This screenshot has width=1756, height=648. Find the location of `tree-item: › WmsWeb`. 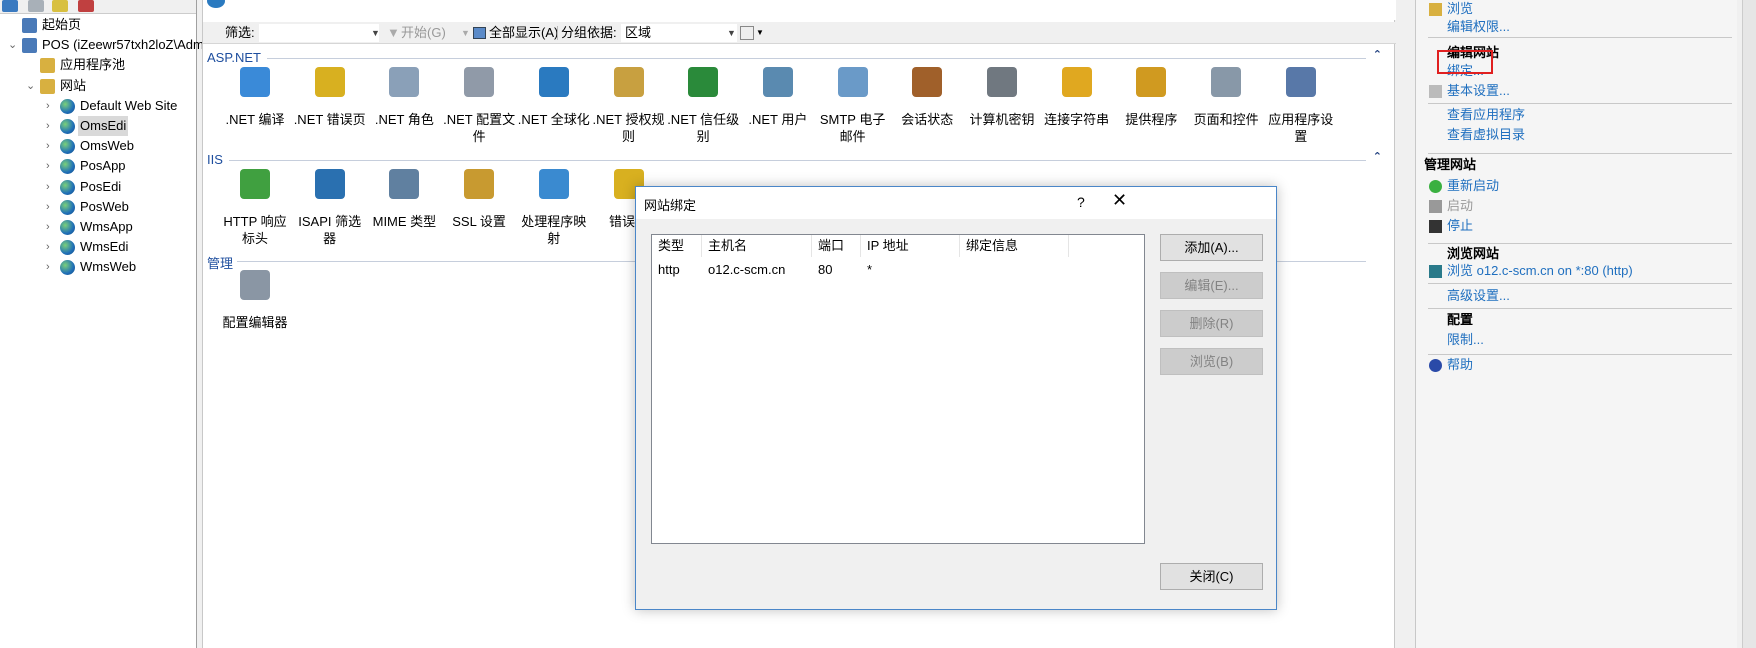

tree-item: › WmsWeb is located at coordinates (98, 267).